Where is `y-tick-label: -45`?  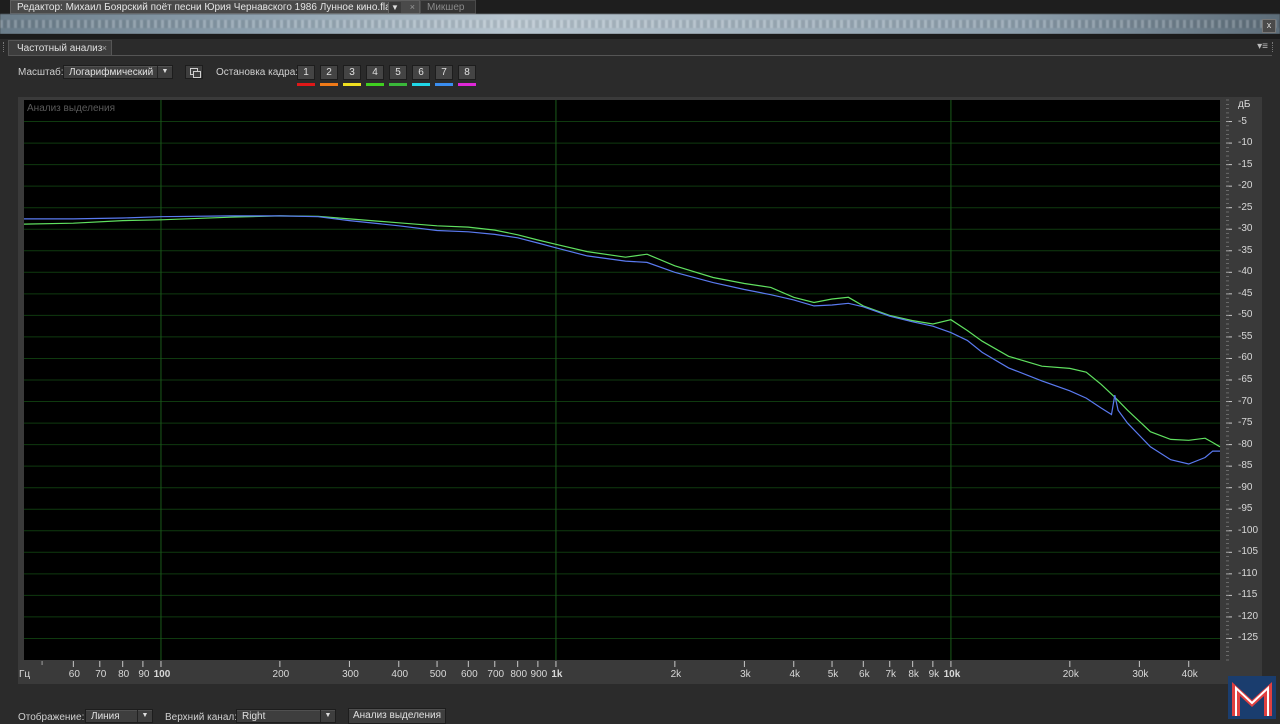 y-tick-label: -45 is located at coordinates (1245, 293).